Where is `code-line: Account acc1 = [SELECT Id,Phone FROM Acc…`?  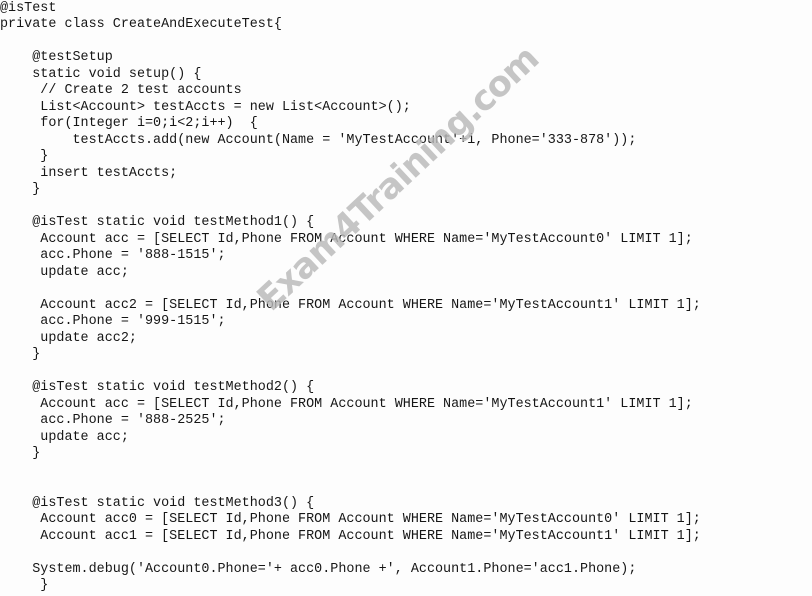 code-line: Account acc1 = [SELECT Id,Phone FROM Acc… is located at coordinates (350, 536).